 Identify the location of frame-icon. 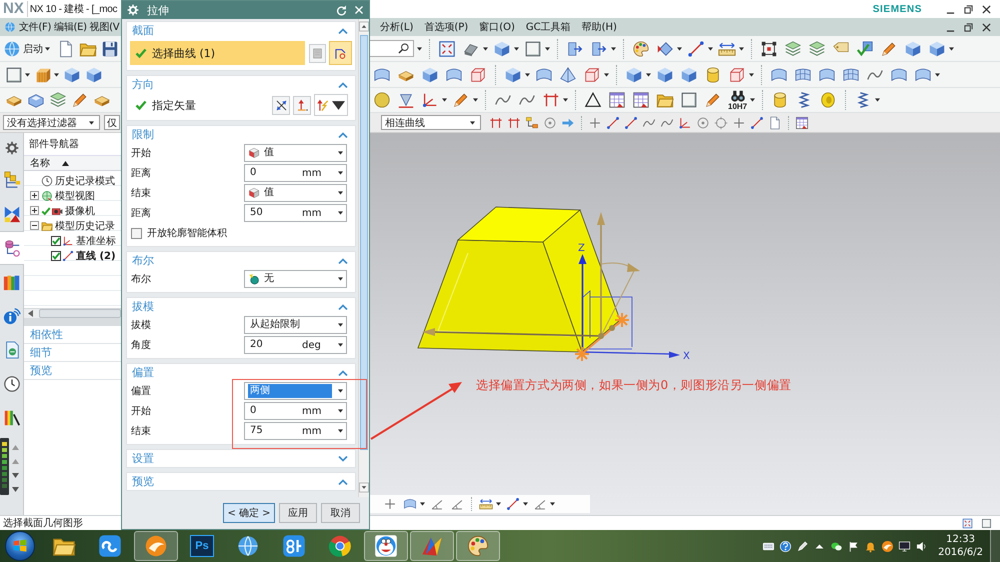
(967, 523).